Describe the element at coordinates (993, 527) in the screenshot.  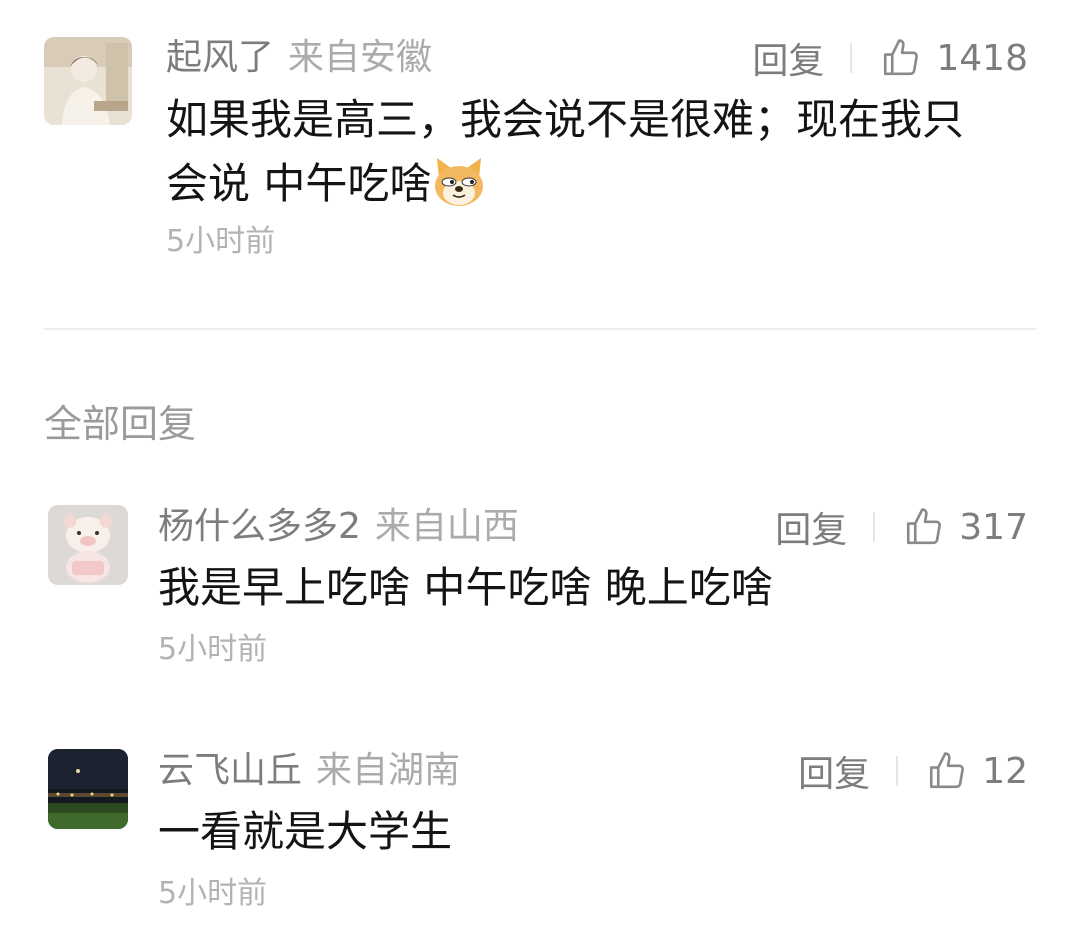
I see `like-count: 317` at that location.